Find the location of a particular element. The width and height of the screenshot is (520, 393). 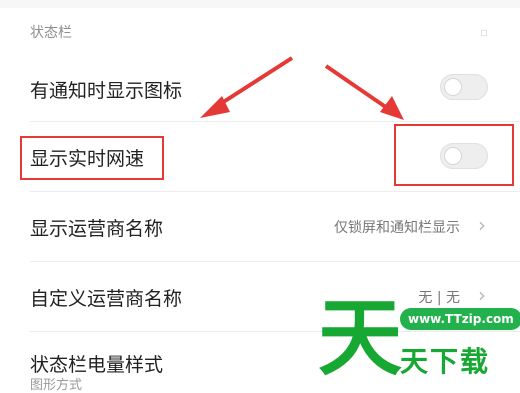

row-label: 状态栏电量样式 is located at coordinates (97, 365).